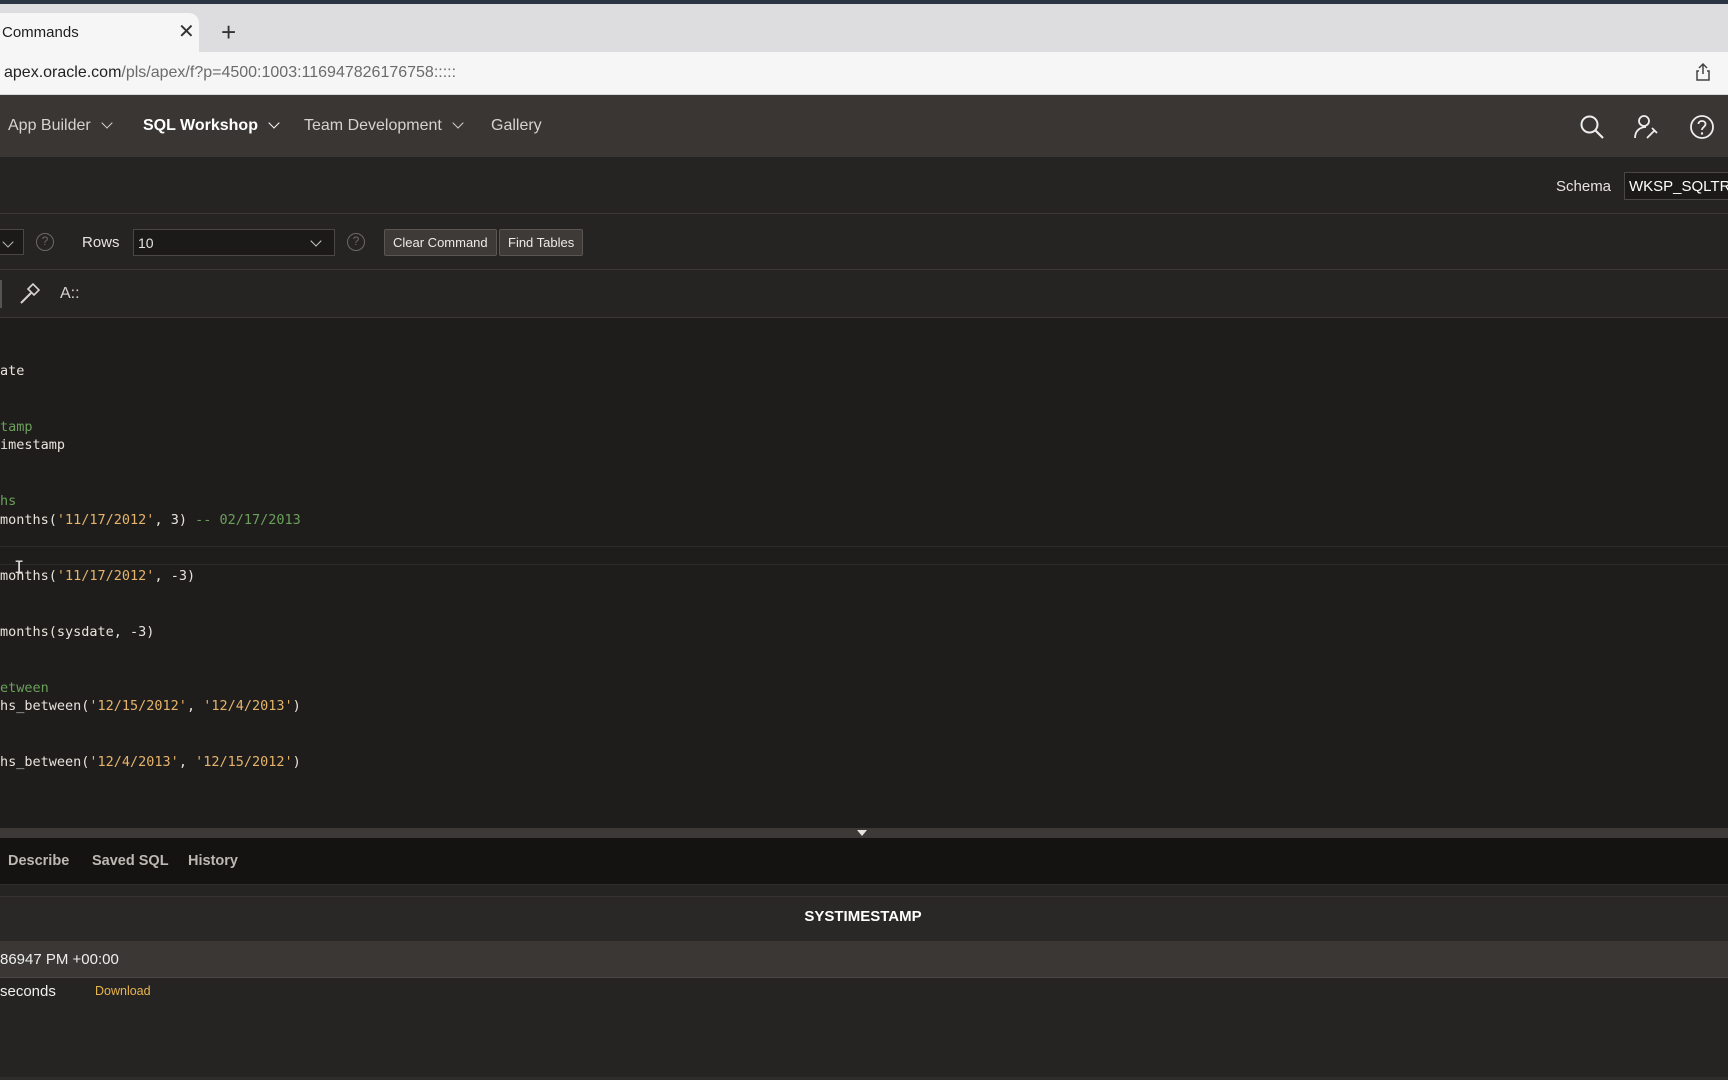  I want to click on nav-gallery: Gallery, so click(516, 126).